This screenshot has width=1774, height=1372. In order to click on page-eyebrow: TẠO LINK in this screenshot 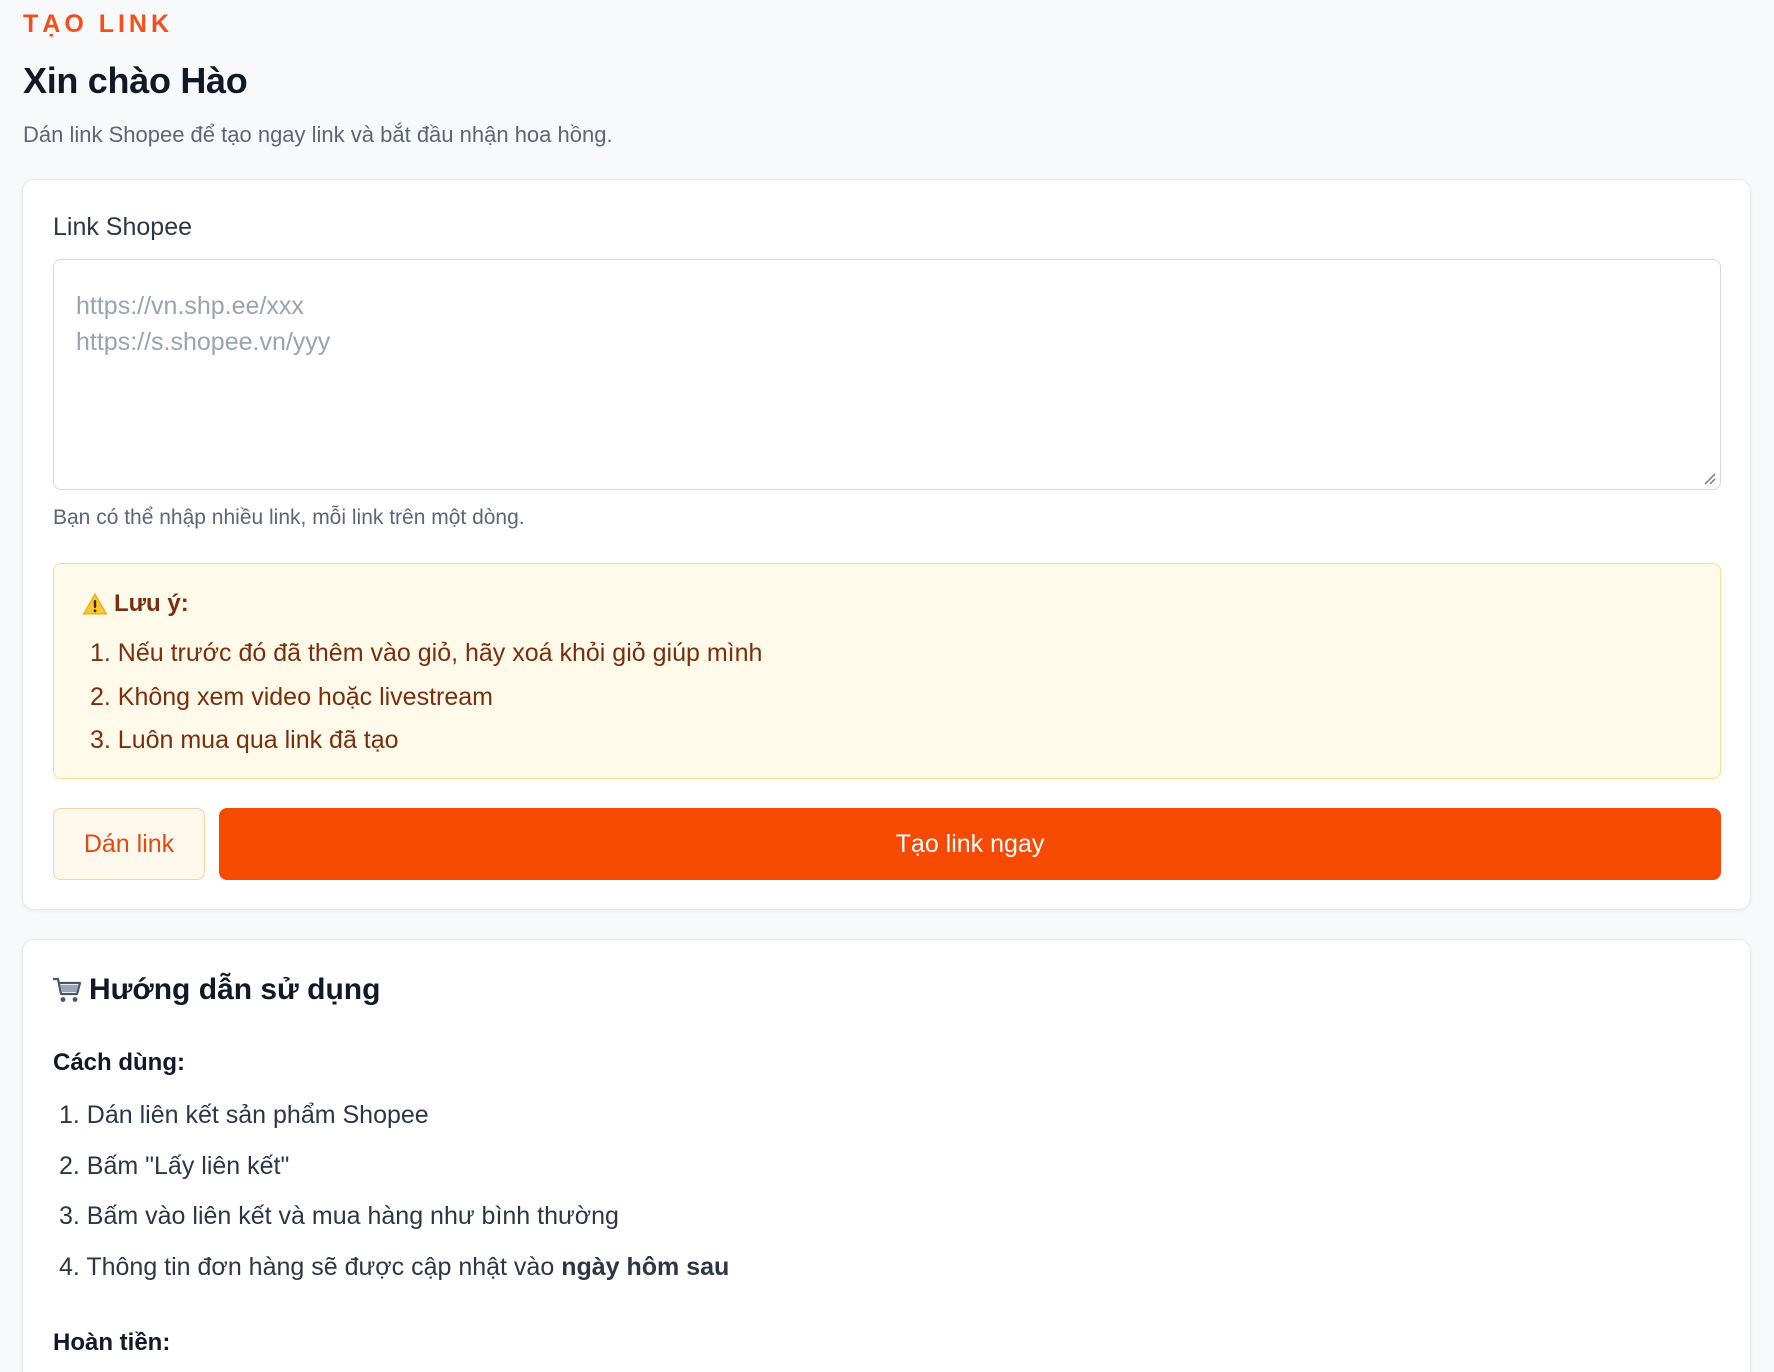, I will do `click(98, 24)`.